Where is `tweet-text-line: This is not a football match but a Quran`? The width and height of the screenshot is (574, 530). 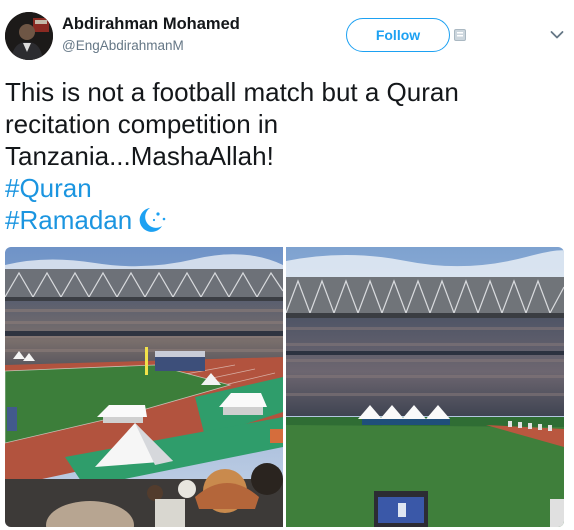 tweet-text-line: This is not a football match but a Quran is located at coordinates (232, 92).